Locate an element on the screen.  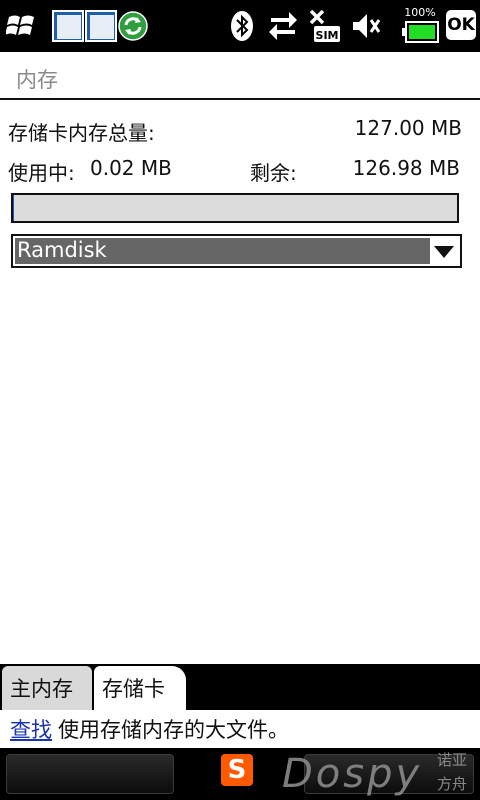
battery-percent: 100% is located at coordinates (420, 12).